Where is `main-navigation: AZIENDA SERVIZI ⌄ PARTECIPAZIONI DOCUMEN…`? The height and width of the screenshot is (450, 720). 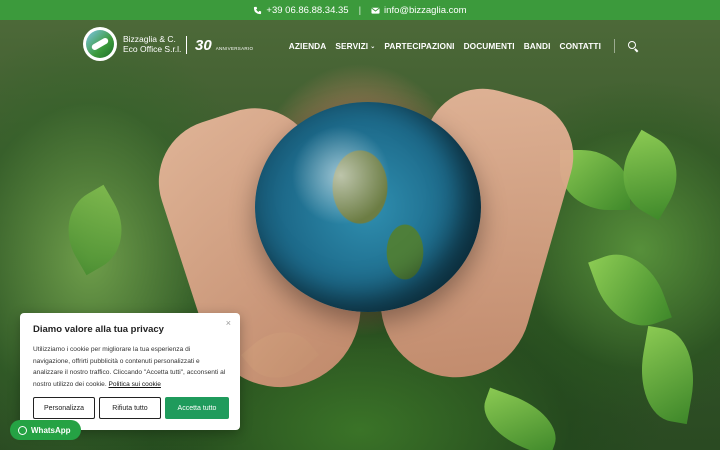
main-navigation: AZIENDA SERVIZI ⌄ PARTECIPAZIONI DOCUMEN… is located at coordinates (463, 46).